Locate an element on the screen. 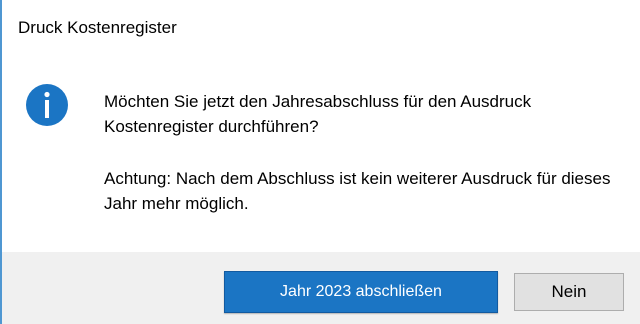 Image resolution: width=640 pixels, height=324 pixels. close-year-button: Jahr 2023 abschließen is located at coordinates (361, 292).